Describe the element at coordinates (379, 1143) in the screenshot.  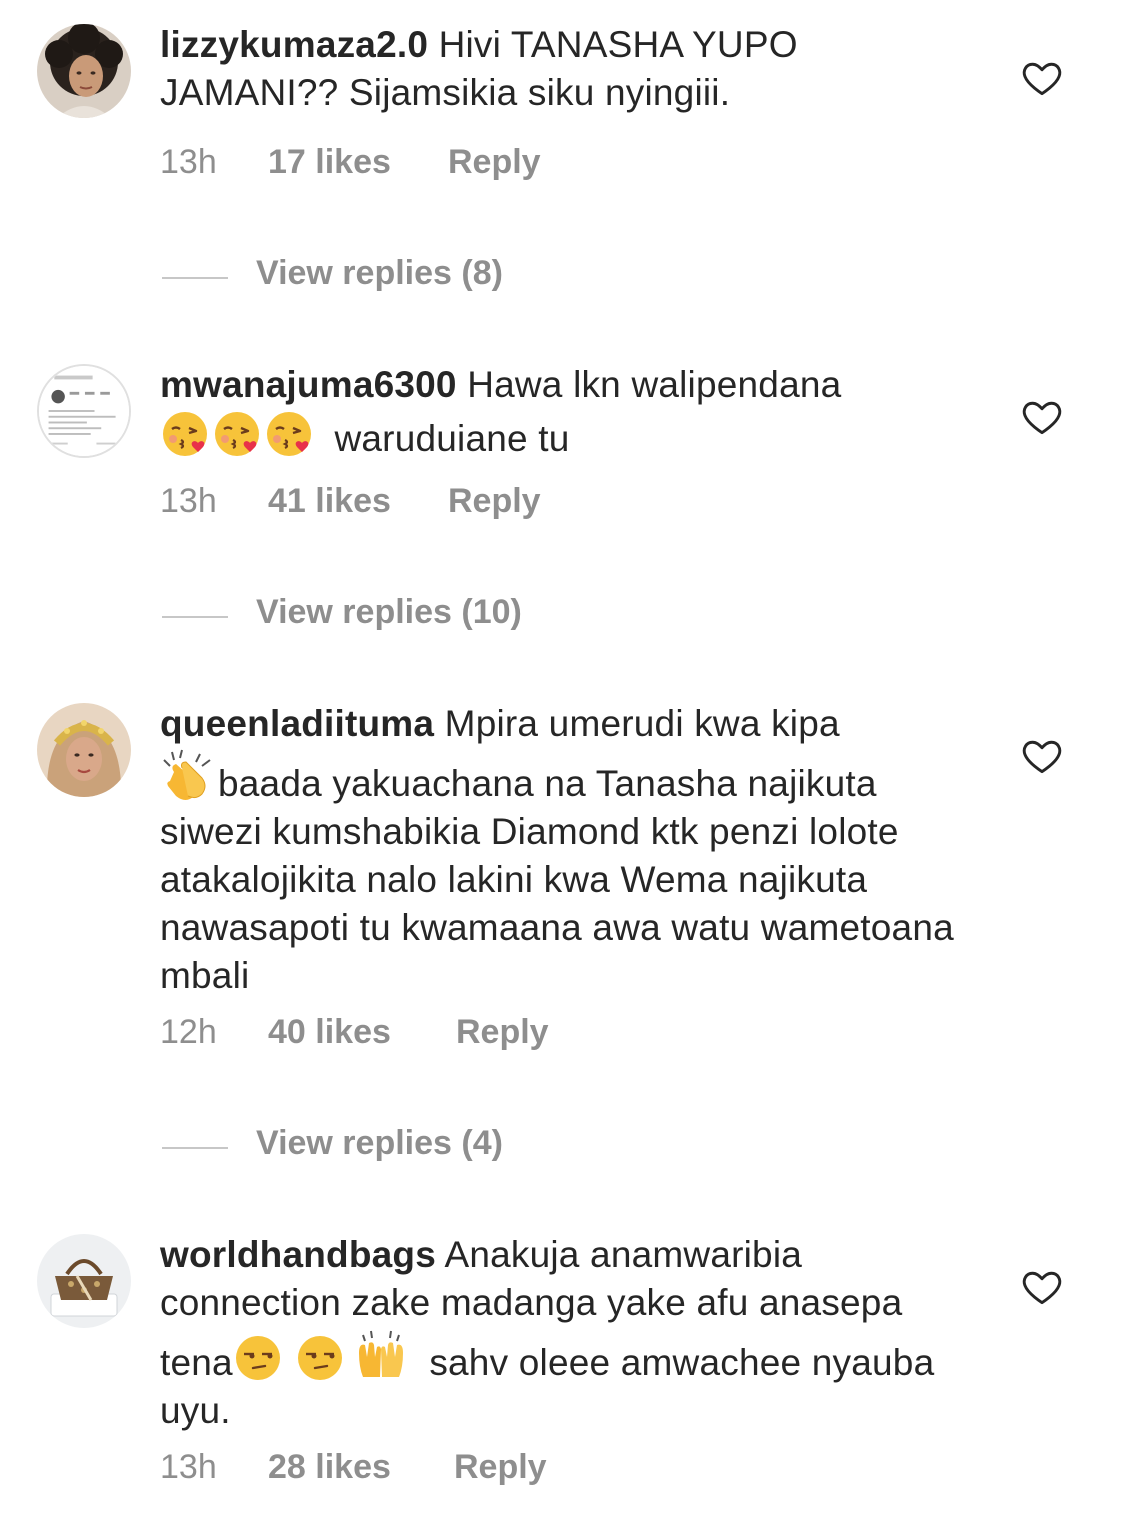
I see `view-replies-label: View replies (4)` at that location.